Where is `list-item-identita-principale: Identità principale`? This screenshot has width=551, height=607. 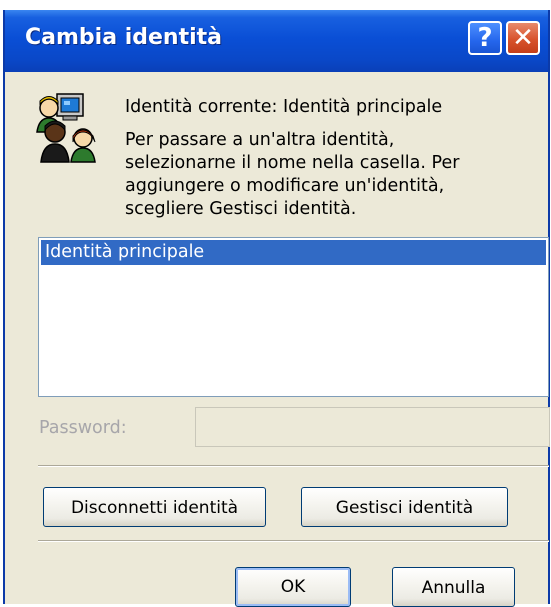 list-item-identita-principale: Identità principale is located at coordinates (293, 252).